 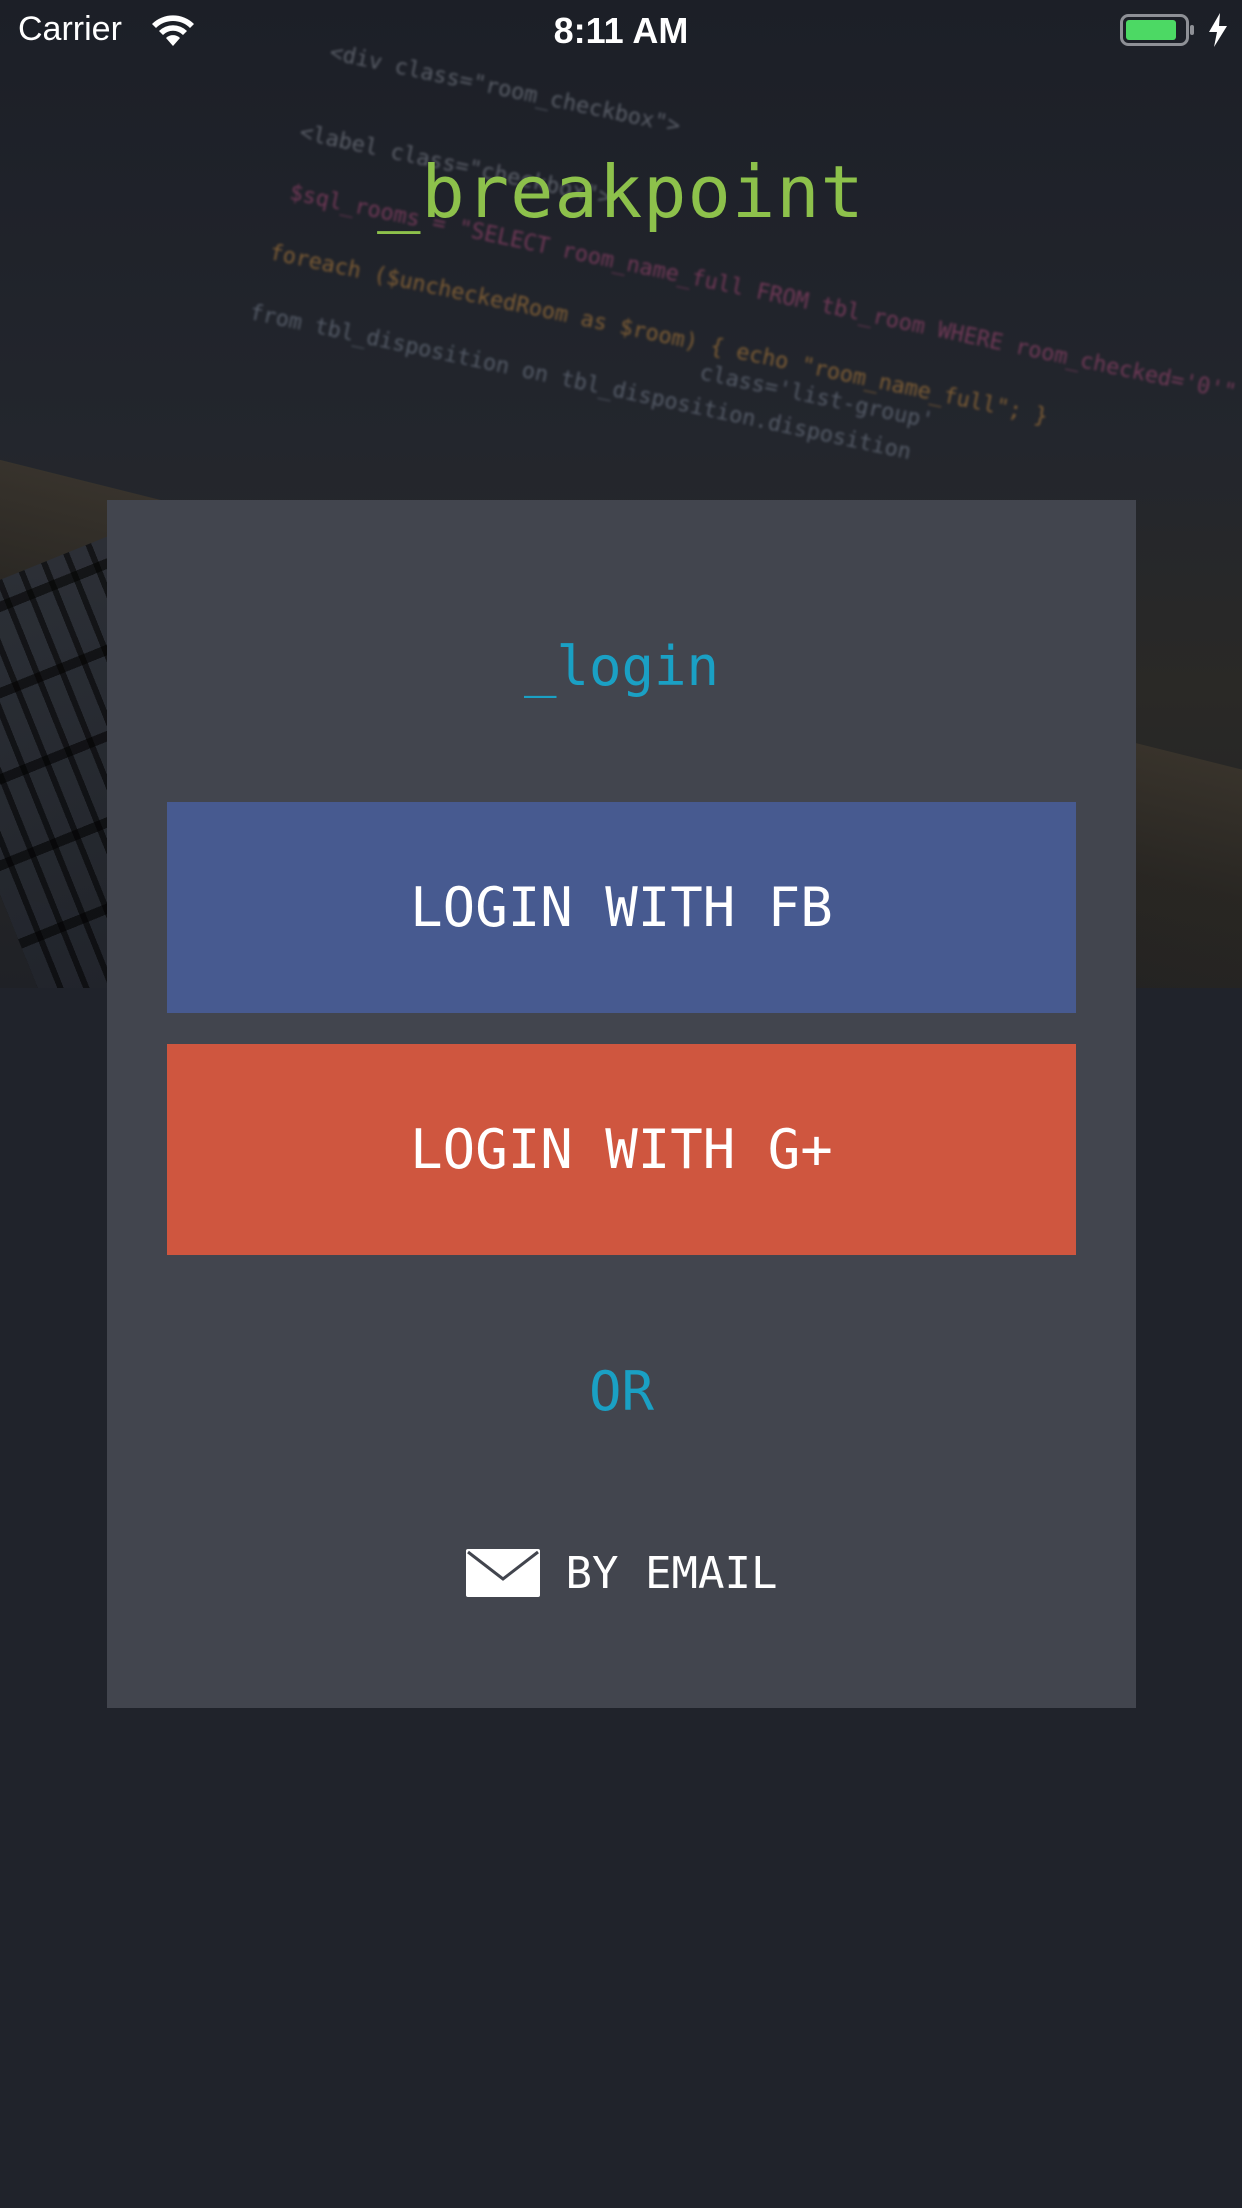 I want to click on or-separator: OR, so click(x=621, y=1391).